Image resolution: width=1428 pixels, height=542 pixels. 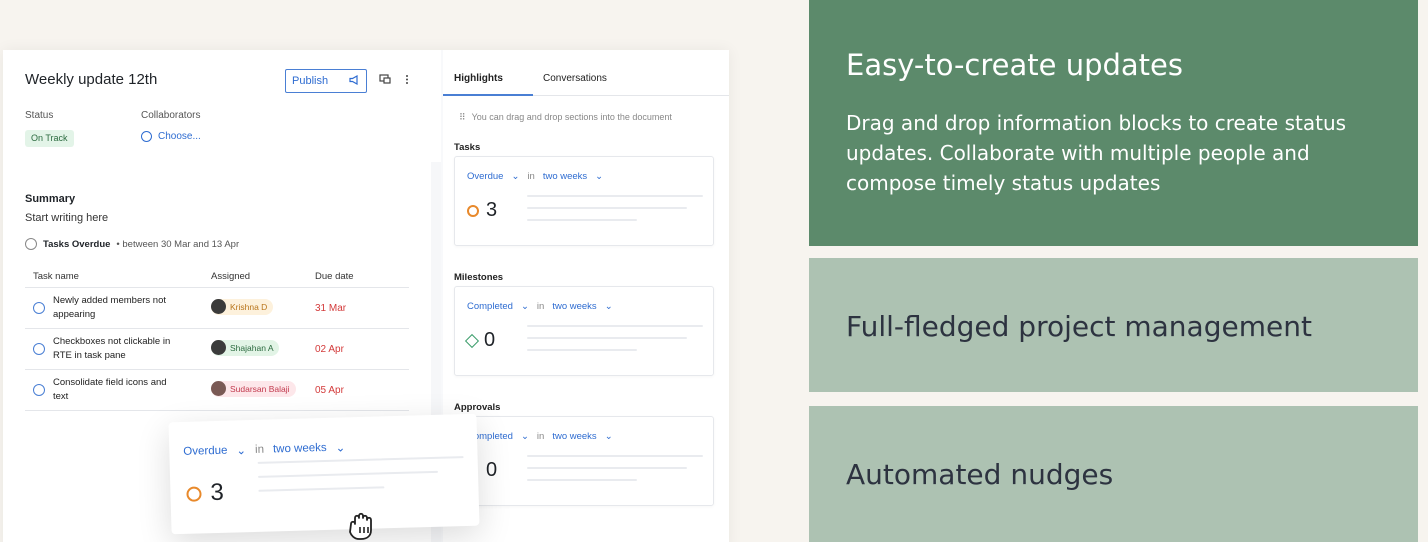 What do you see at coordinates (91, 79) in the screenshot?
I see `document-title: Weekly update 12th` at bounding box center [91, 79].